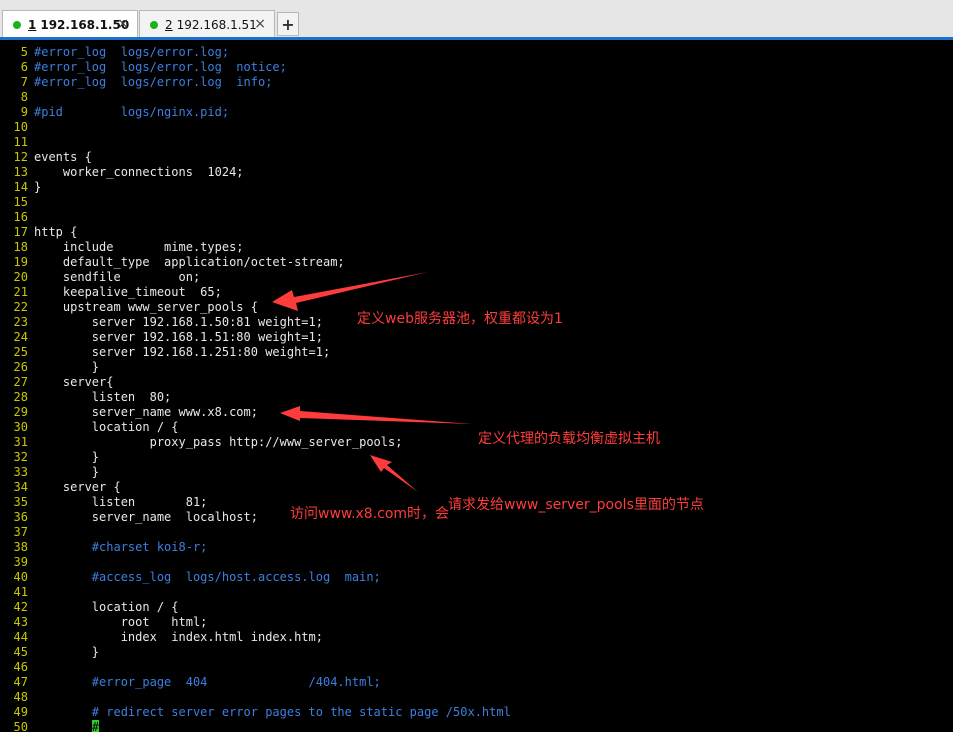  What do you see at coordinates (20, 652) in the screenshot?
I see `line-number: 45` at bounding box center [20, 652].